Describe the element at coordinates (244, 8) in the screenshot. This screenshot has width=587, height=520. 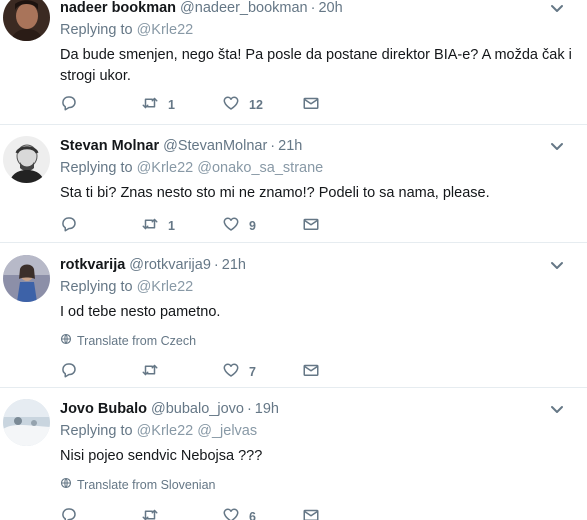
I see `user-handle: @nadeer_bookman` at that location.